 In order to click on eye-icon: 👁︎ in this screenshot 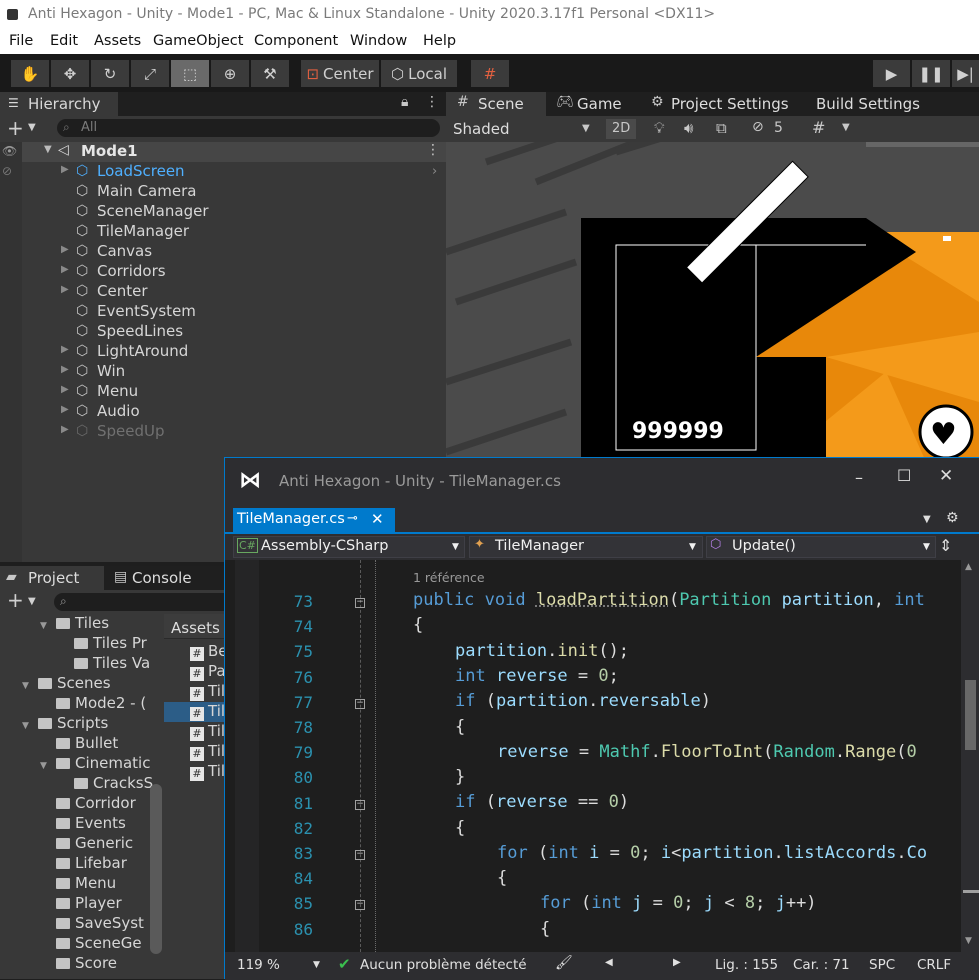, I will do `click(9, 151)`.